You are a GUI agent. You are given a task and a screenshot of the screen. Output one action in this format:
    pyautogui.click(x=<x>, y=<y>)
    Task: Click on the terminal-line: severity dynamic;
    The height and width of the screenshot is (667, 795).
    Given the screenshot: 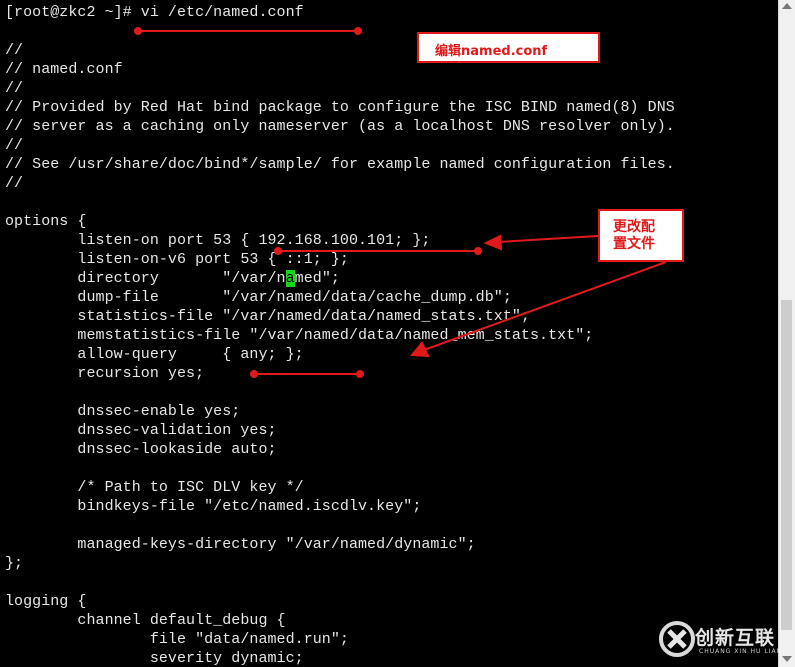 What is the action you would take?
    pyautogui.click(x=154, y=658)
    